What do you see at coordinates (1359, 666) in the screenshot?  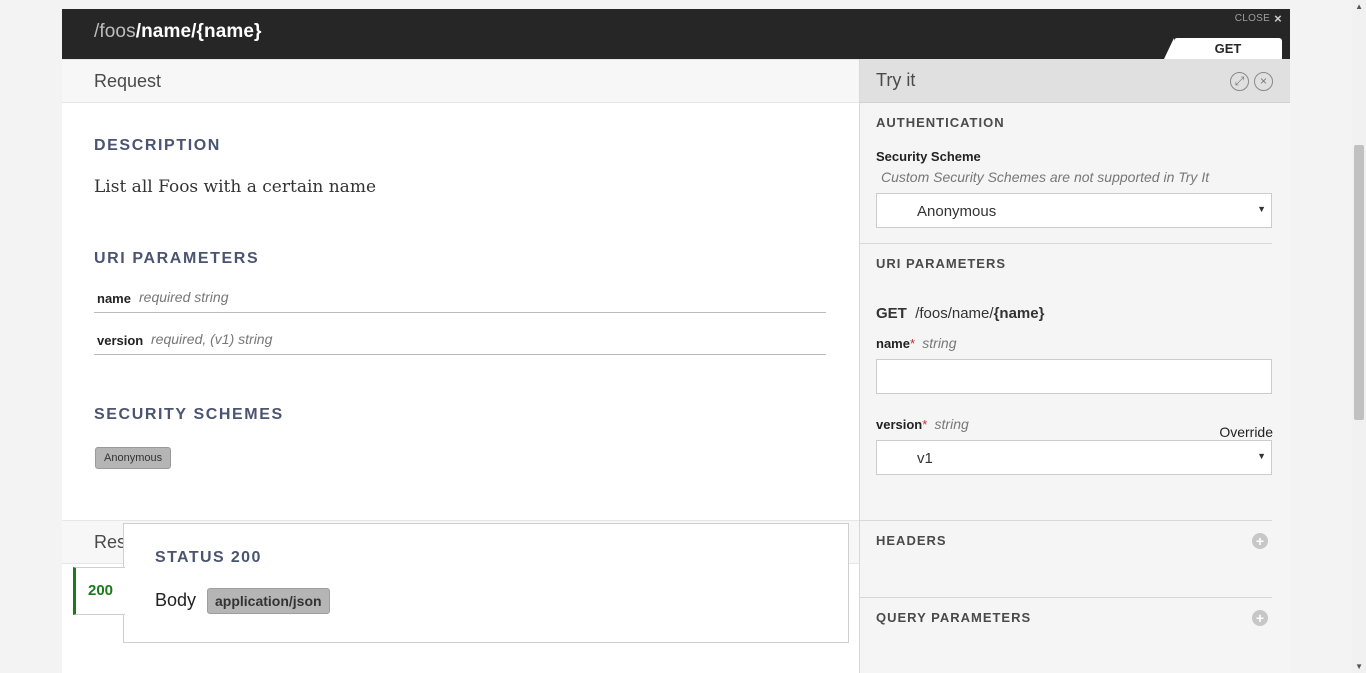 I see `scroll-down-icon: ▼` at bounding box center [1359, 666].